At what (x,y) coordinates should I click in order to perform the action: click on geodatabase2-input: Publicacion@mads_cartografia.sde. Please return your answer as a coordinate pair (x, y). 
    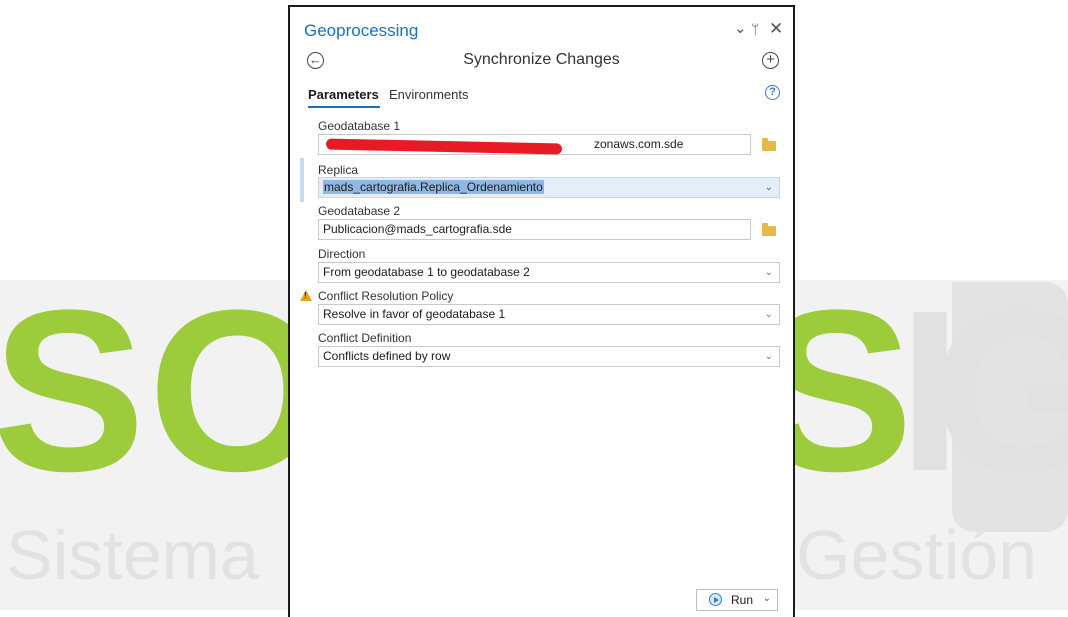
    Looking at the image, I should click on (534, 229).